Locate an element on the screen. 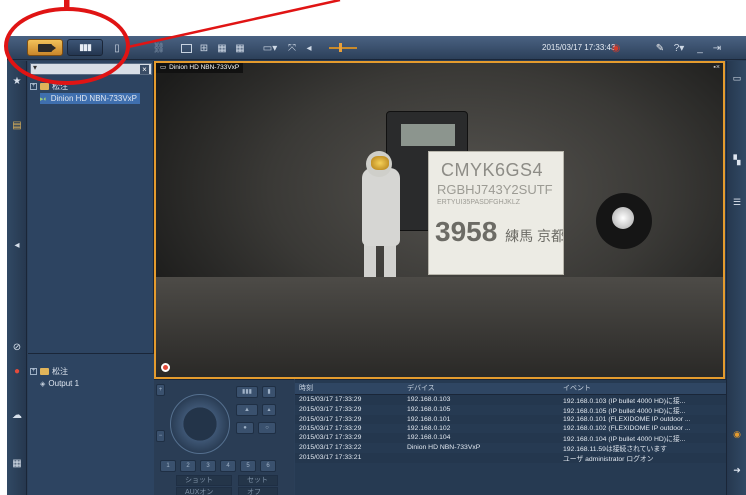  help-label: ? is located at coordinates (676, 48).